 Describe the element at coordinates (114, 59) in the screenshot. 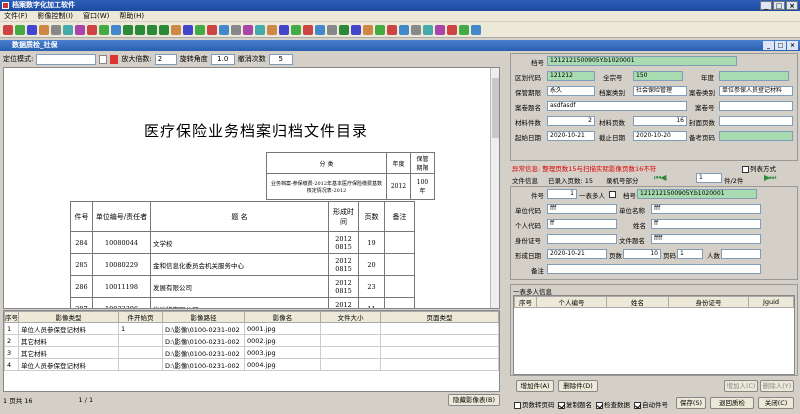

I see `bookmark-icon` at that location.